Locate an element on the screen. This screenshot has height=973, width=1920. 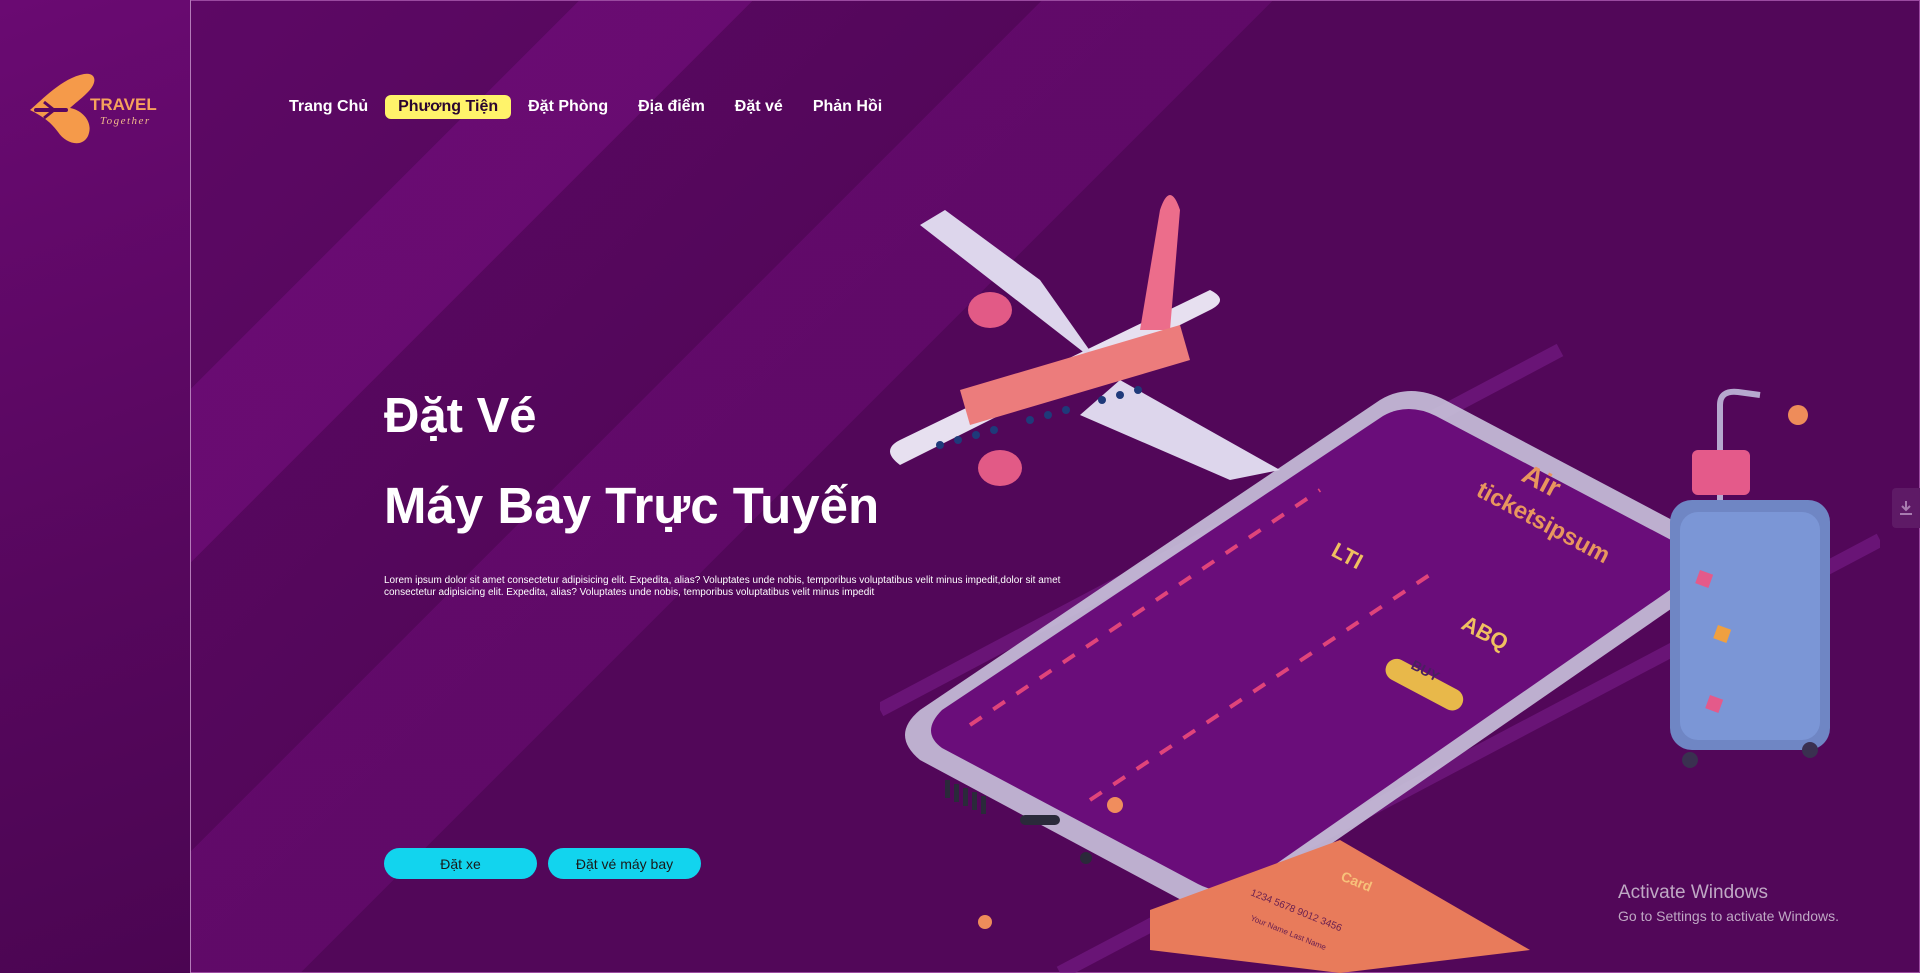
book-flight-button: Đặt vé máy bay is located at coordinates (624, 863).